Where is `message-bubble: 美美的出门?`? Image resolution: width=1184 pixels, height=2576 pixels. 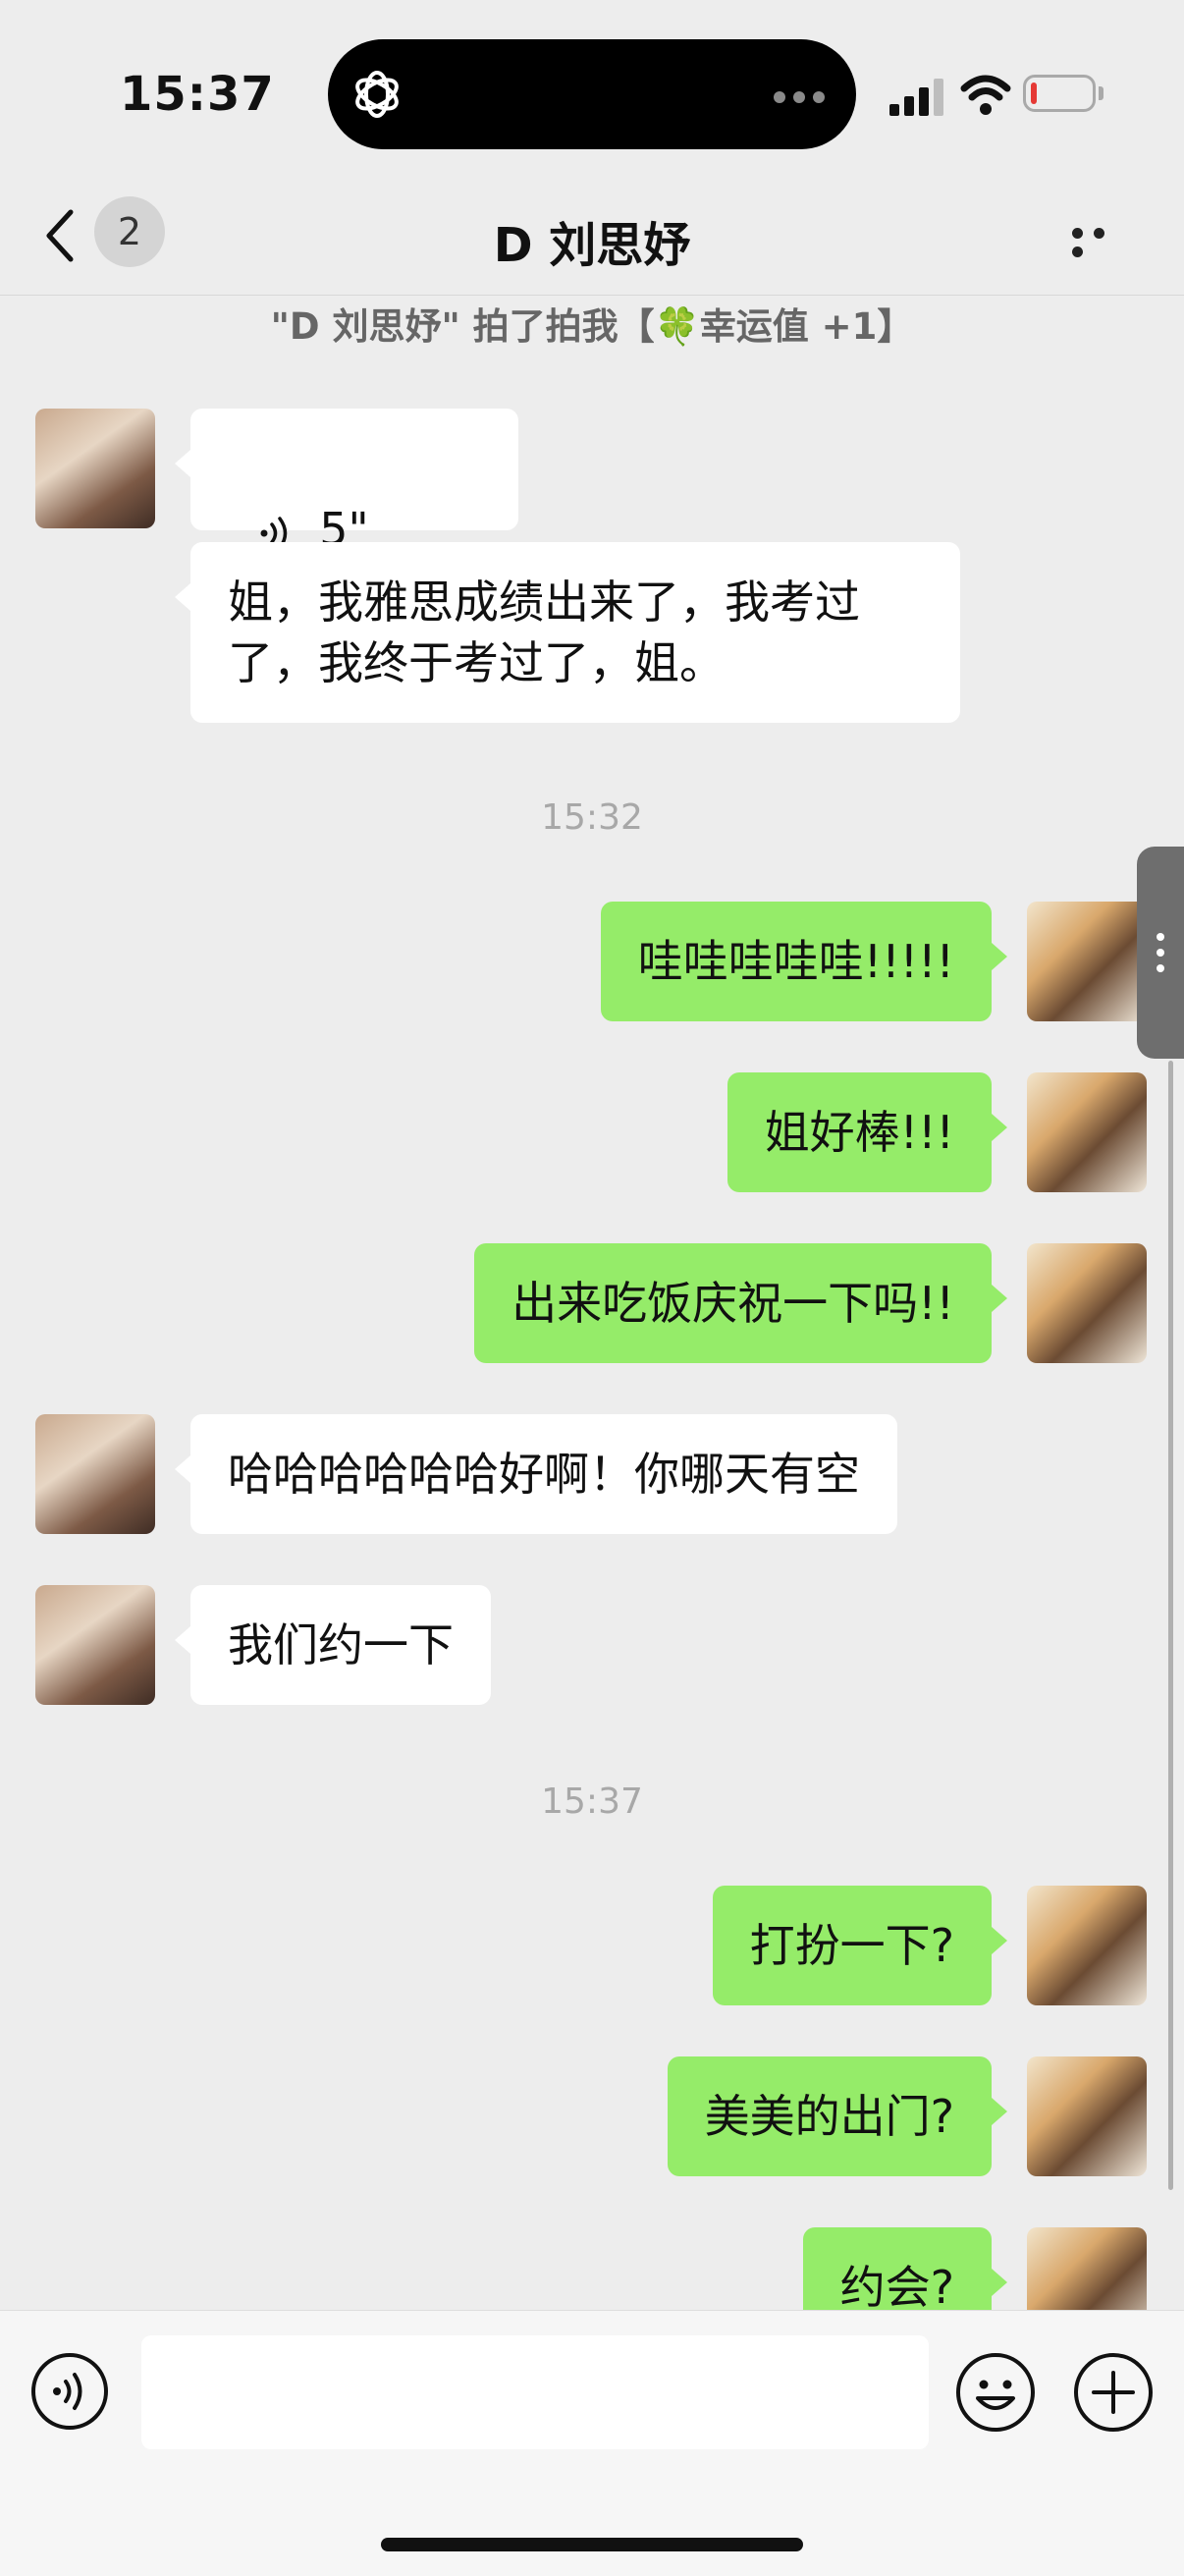
message-bubble: 美美的出门? is located at coordinates (837, 2116).